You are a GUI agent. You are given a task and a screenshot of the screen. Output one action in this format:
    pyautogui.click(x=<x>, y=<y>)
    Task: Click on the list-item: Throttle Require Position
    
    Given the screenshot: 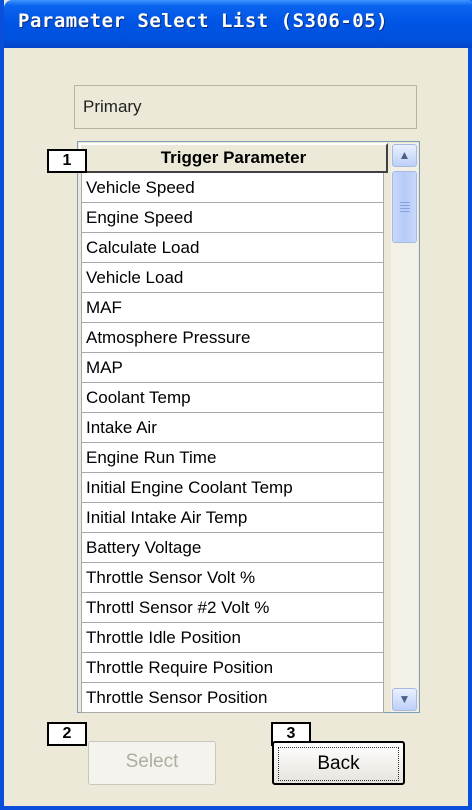 What is the action you would take?
    pyautogui.click(x=232, y=668)
    